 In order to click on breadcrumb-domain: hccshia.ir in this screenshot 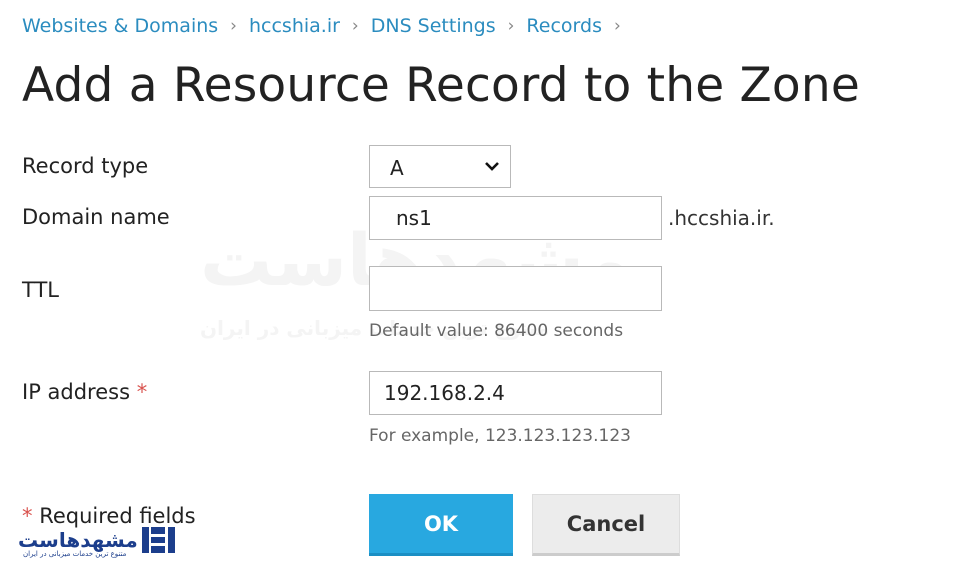, I will do `click(294, 26)`.